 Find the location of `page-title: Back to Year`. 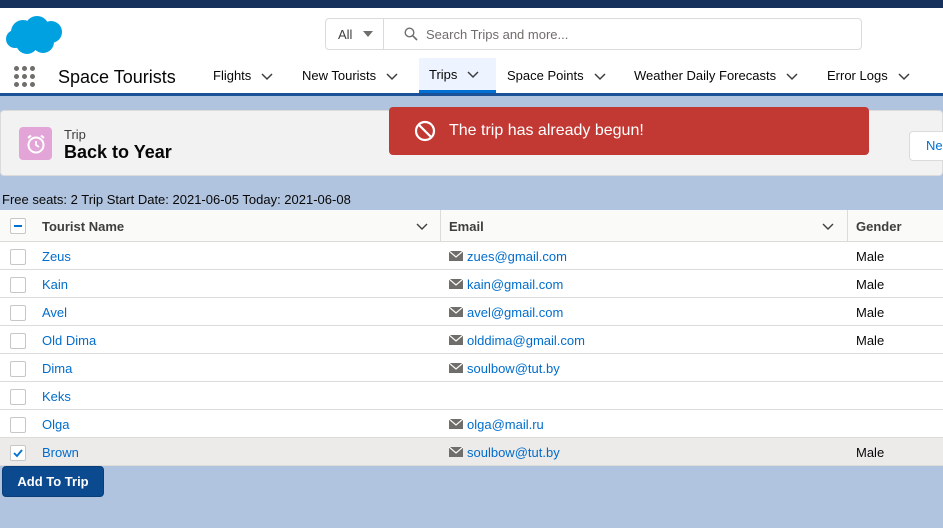

page-title: Back to Year is located at coordinates (118, 152).